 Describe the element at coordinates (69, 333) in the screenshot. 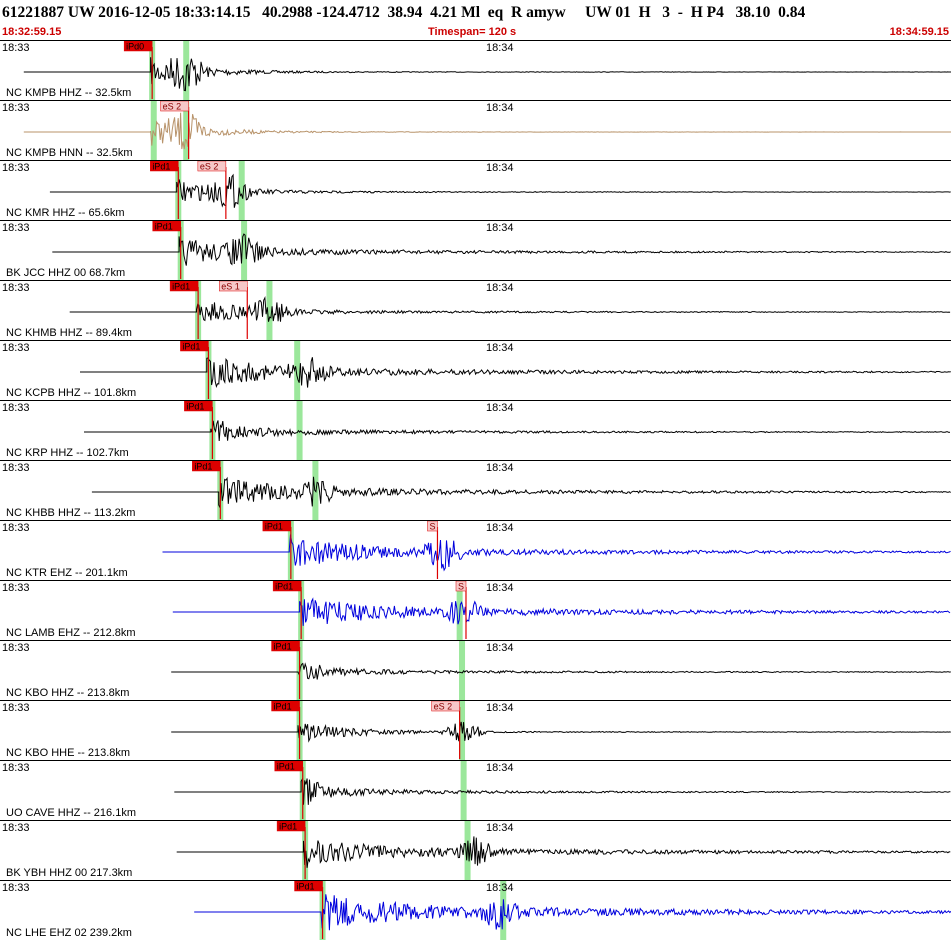

I see `station-channel-label: NC KHMB HHZ -- 89.4km` at that location.